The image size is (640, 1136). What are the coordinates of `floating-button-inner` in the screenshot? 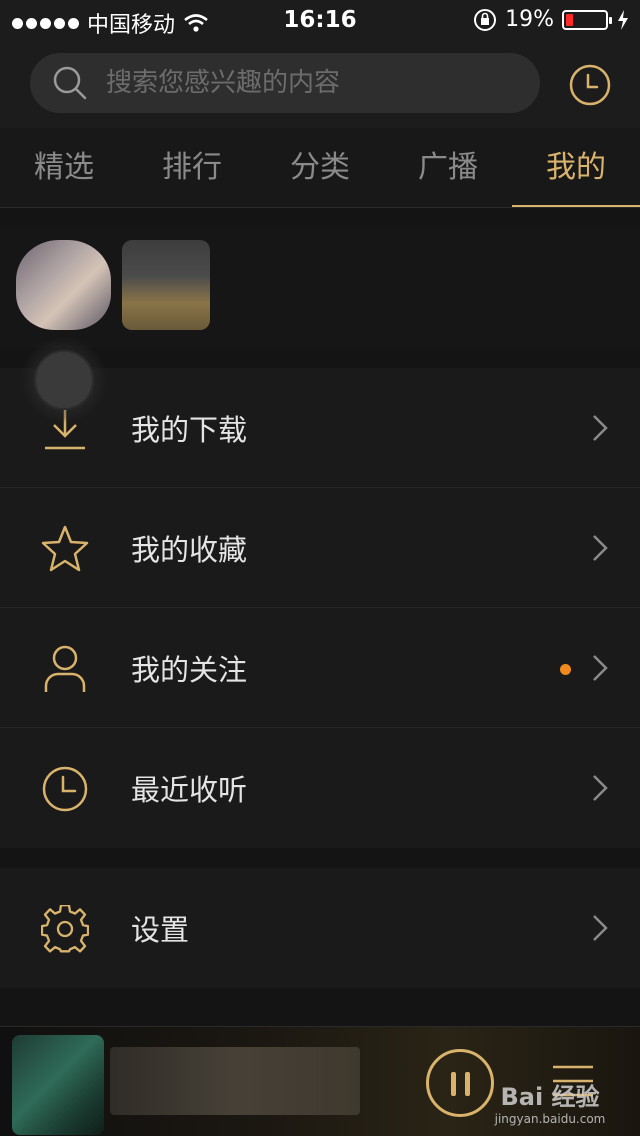 It's located at (64, 380).